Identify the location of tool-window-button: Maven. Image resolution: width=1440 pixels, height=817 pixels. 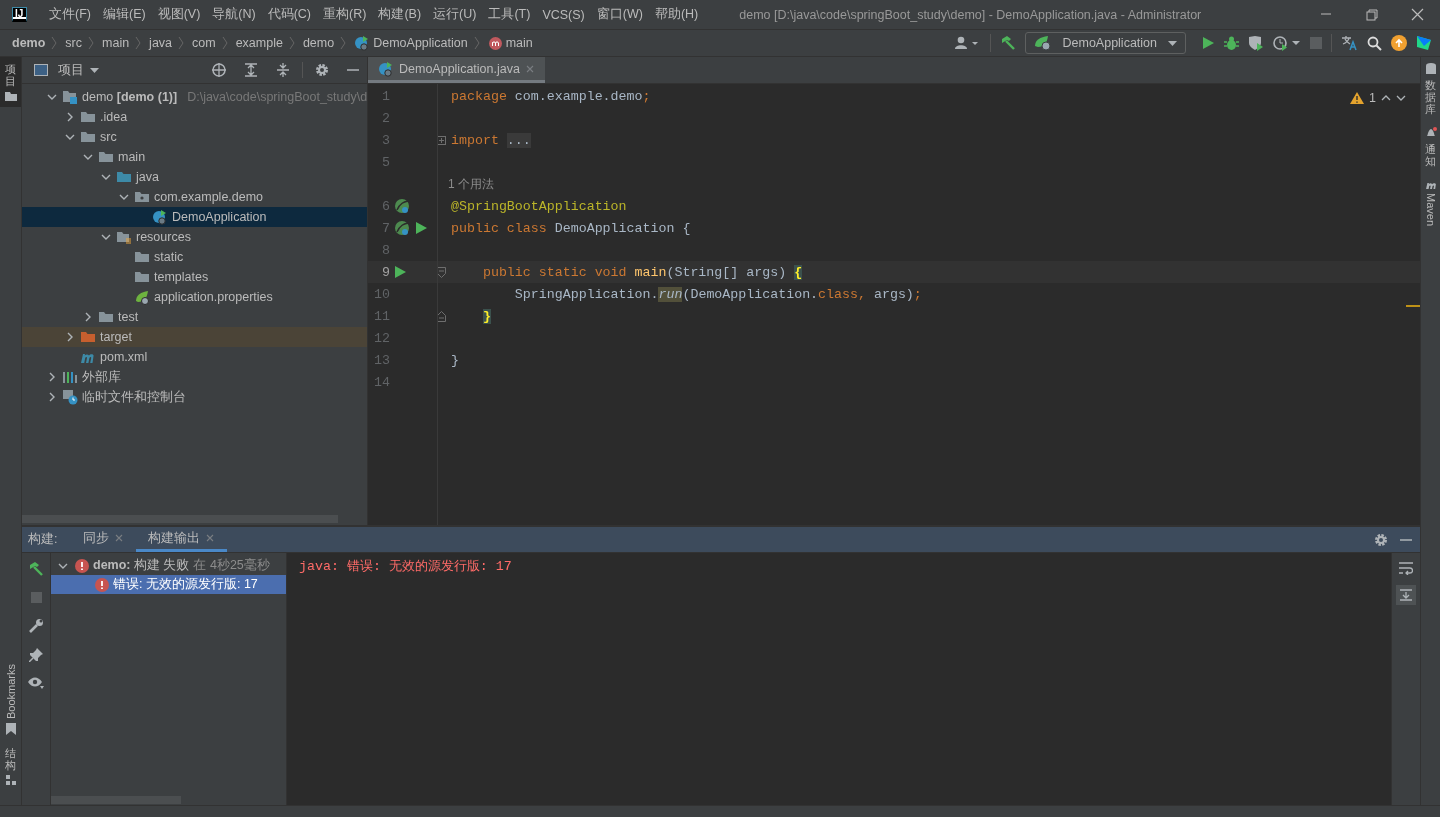
(1430, 203).